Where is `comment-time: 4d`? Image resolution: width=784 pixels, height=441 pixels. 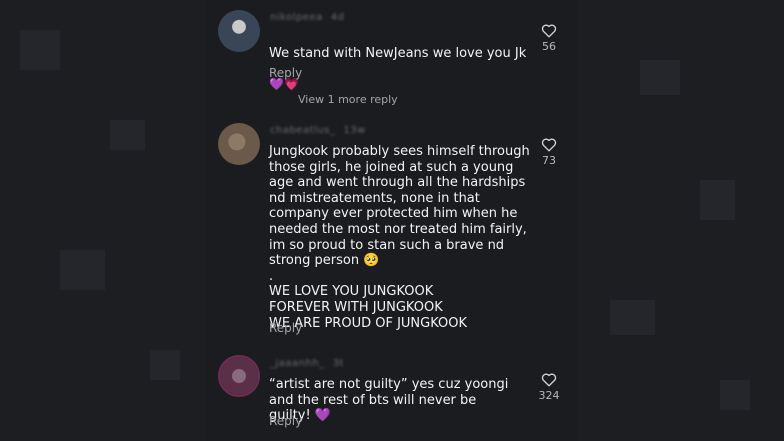
comment-time: 4d is located at coordinates (337, 17).